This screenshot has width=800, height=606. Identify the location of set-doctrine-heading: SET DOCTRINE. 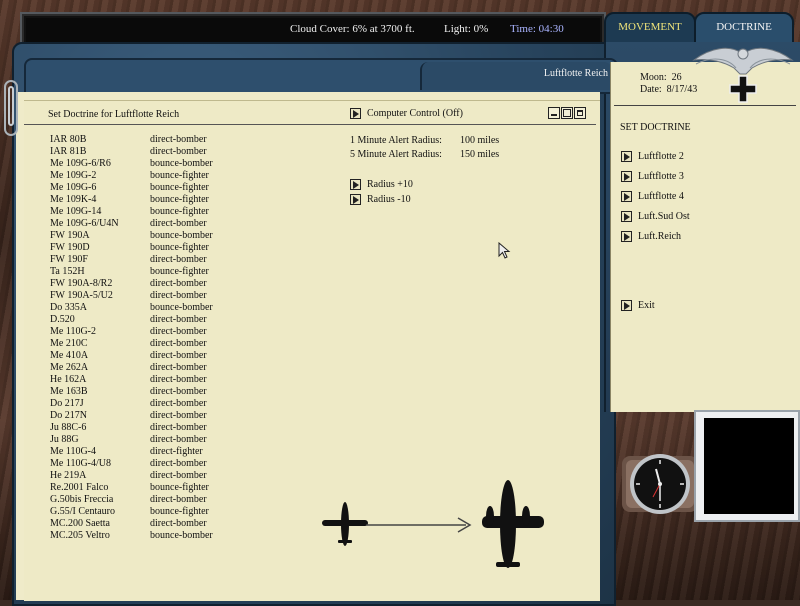
(655, 127).